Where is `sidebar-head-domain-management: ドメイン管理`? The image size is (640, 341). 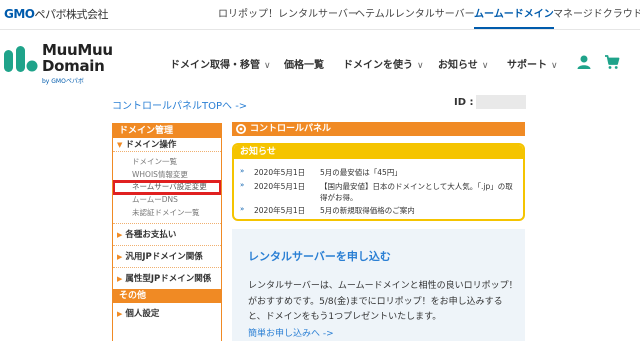
sidebar-head-domain-management: ドメイン管理 is located at coordinates (167, 131).